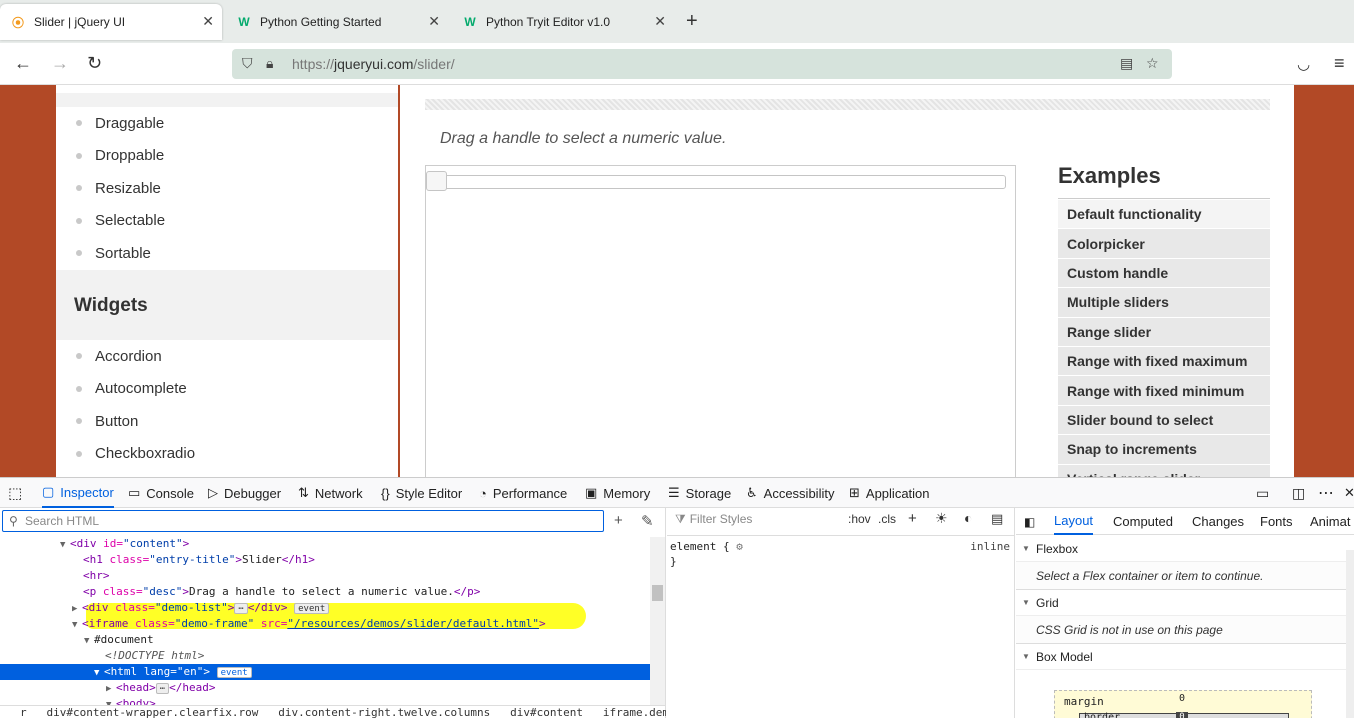  Describe the element at coordinates (325, 576) in the screenshot. I see `tree-node: <hr>` at that location.